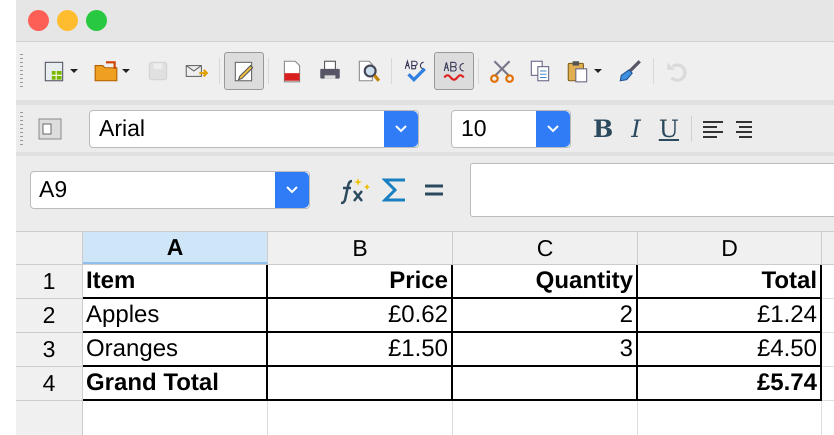 This screenshot has width=834, height=435. I want to click on table-cell: Quantity, so click(545, 282).